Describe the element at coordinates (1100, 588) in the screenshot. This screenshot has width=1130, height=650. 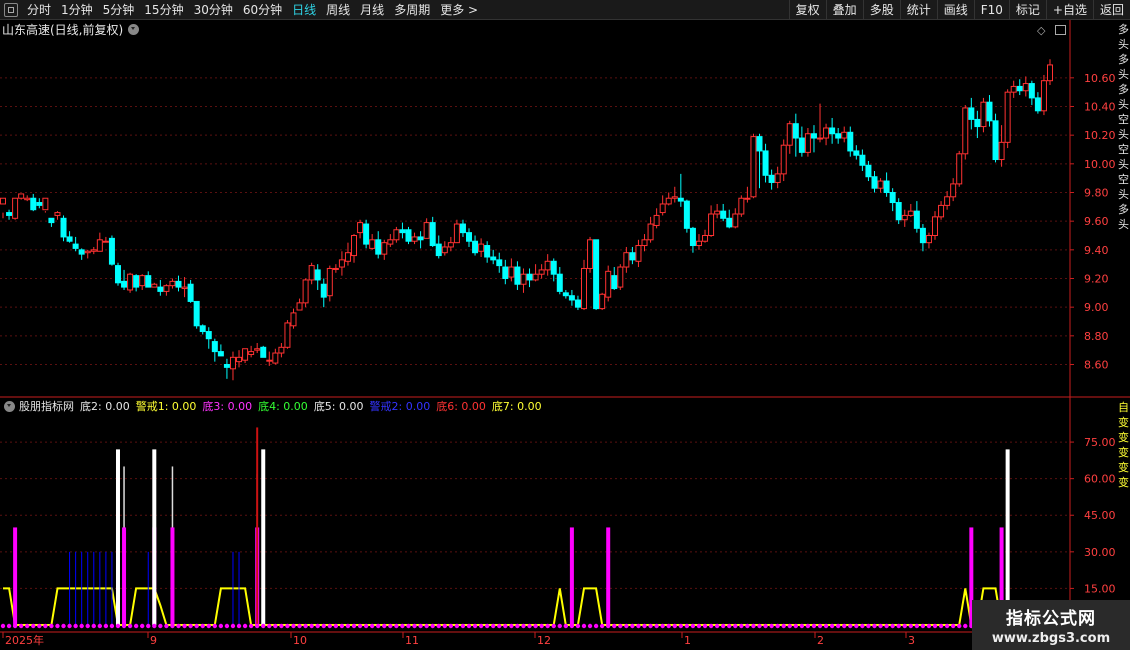
I see `indicator-tick-label: 15.00` at that location.